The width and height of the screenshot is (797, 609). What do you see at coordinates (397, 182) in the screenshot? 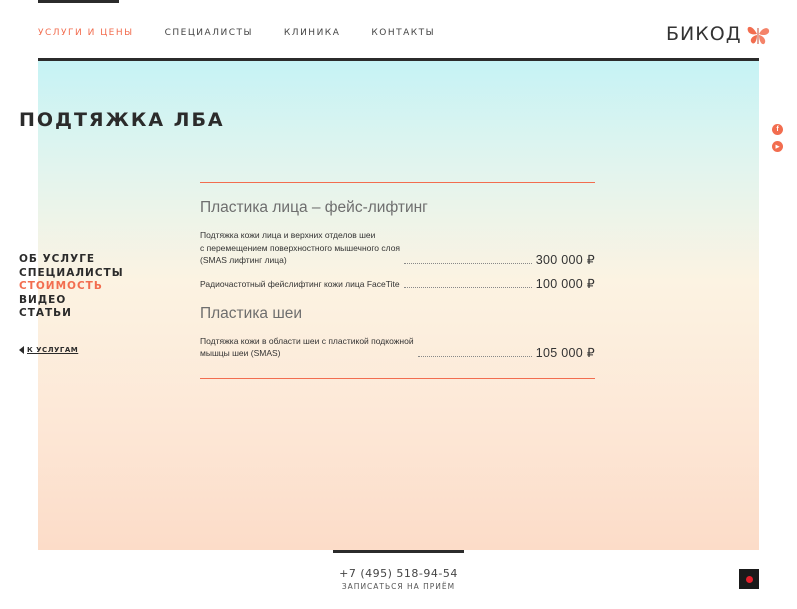
I see `price-list-top-rule` at bounding box center [397, 182].